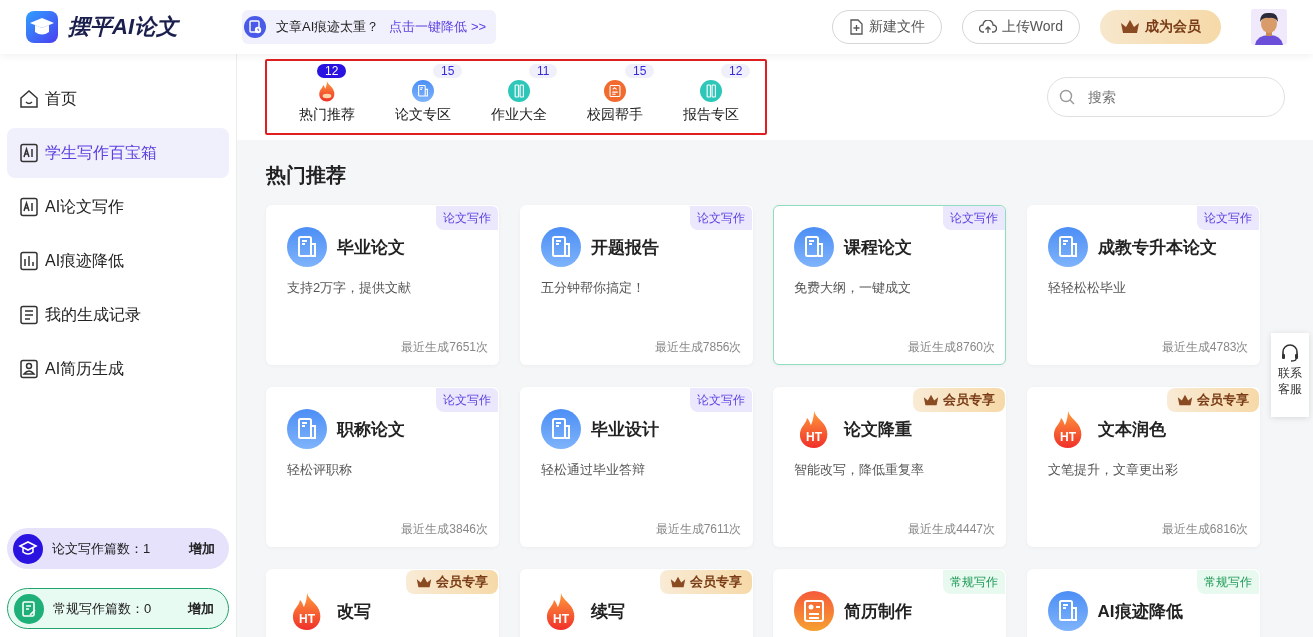 Image resolution: width=1313 pixels, height=637 pixels. Describe the element at coordinates (636, 467) in the screenshot. I see `tool-card: 论文写作 毕业设计 轻松通过毕业答辩 最近生成7611次` at that location.